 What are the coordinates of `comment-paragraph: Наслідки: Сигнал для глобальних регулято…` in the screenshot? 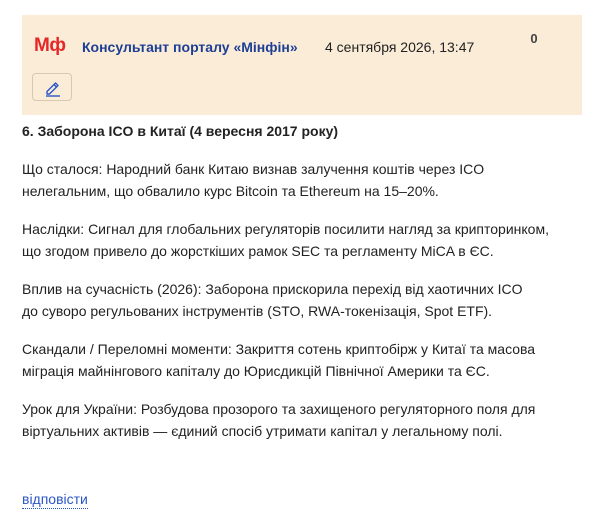 It's located at (305, 240).